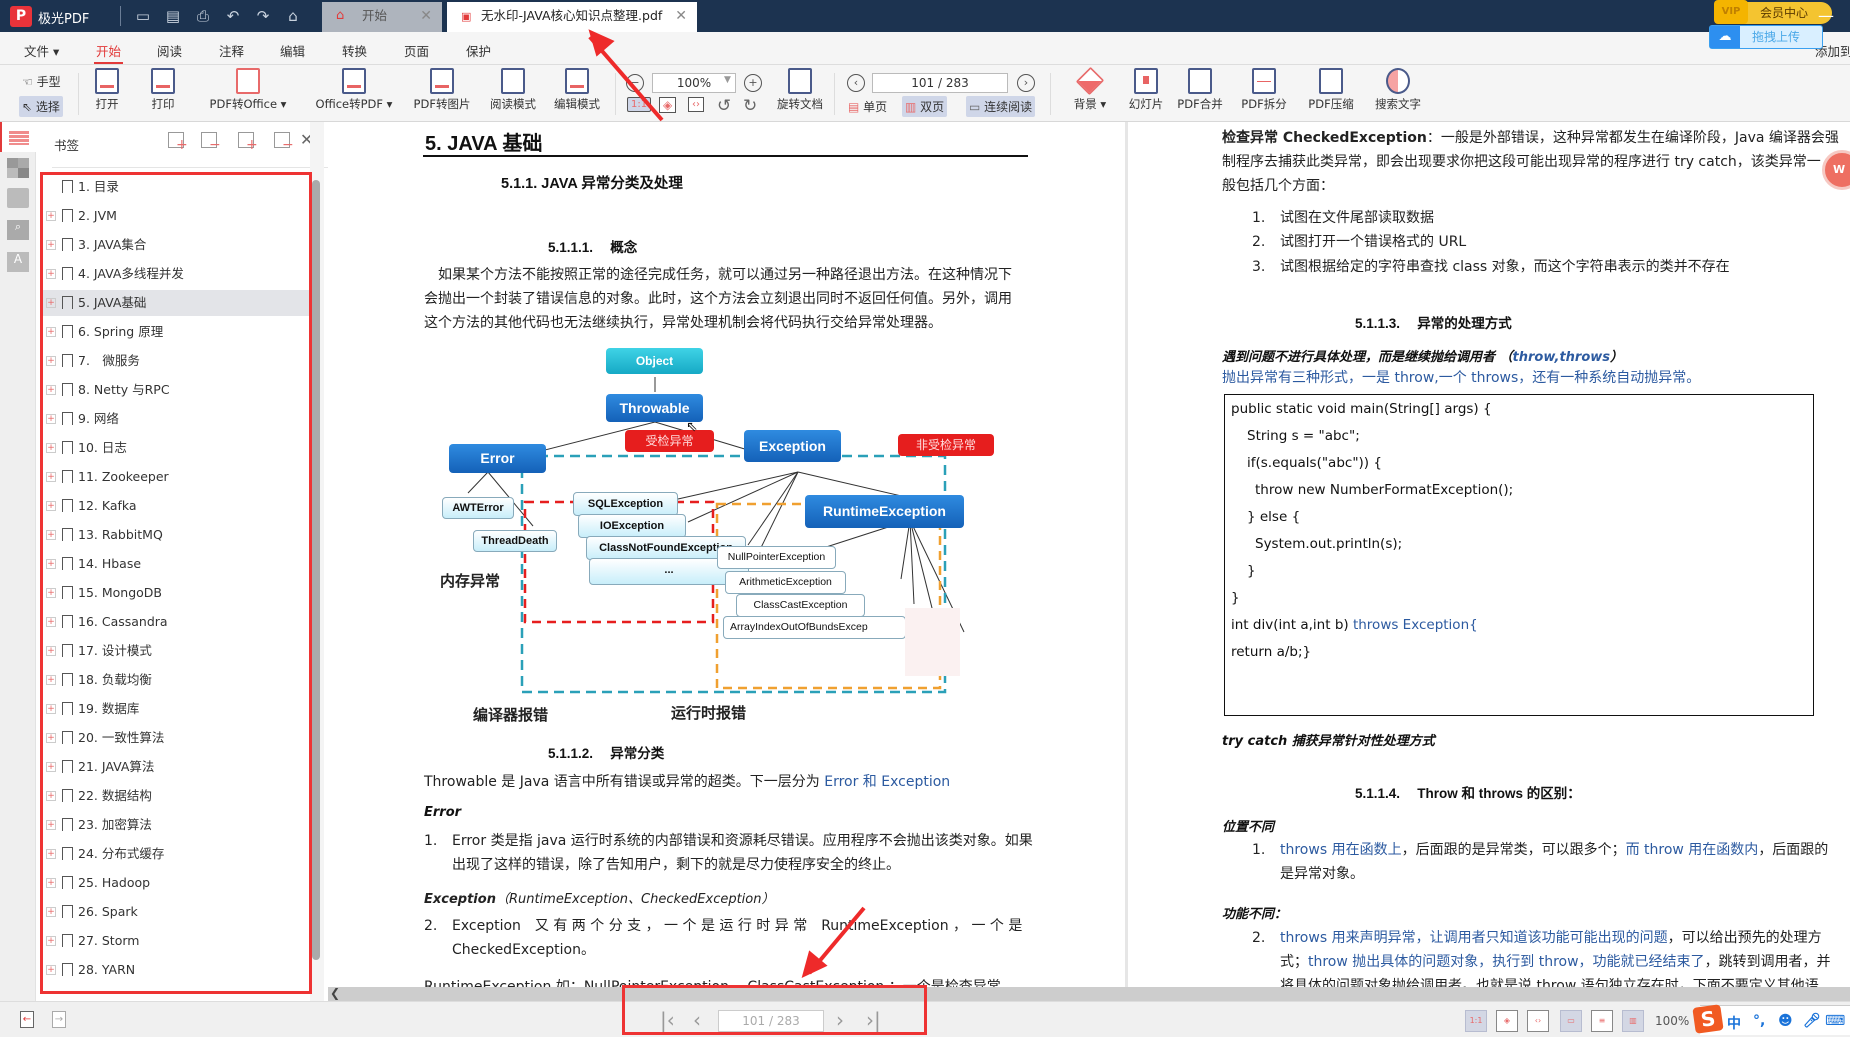 This screenshot has width=1850, height=1037. Describe the element at coordinates (175, 361) in the screenshot. I see `bookmark-item: +7. 微服务` at that location.